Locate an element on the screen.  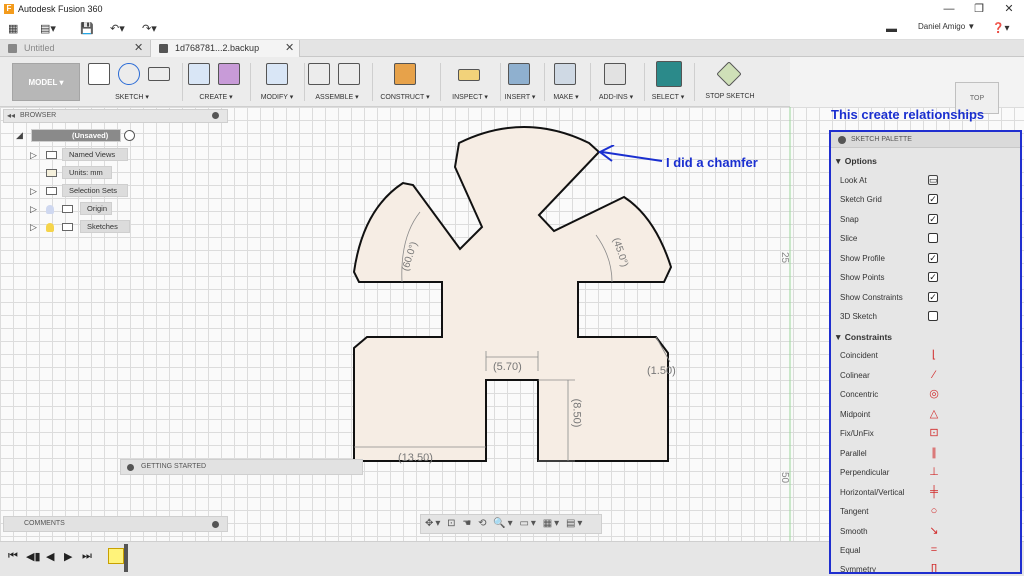
browser-options-icon is located at coordinates (215, 115).